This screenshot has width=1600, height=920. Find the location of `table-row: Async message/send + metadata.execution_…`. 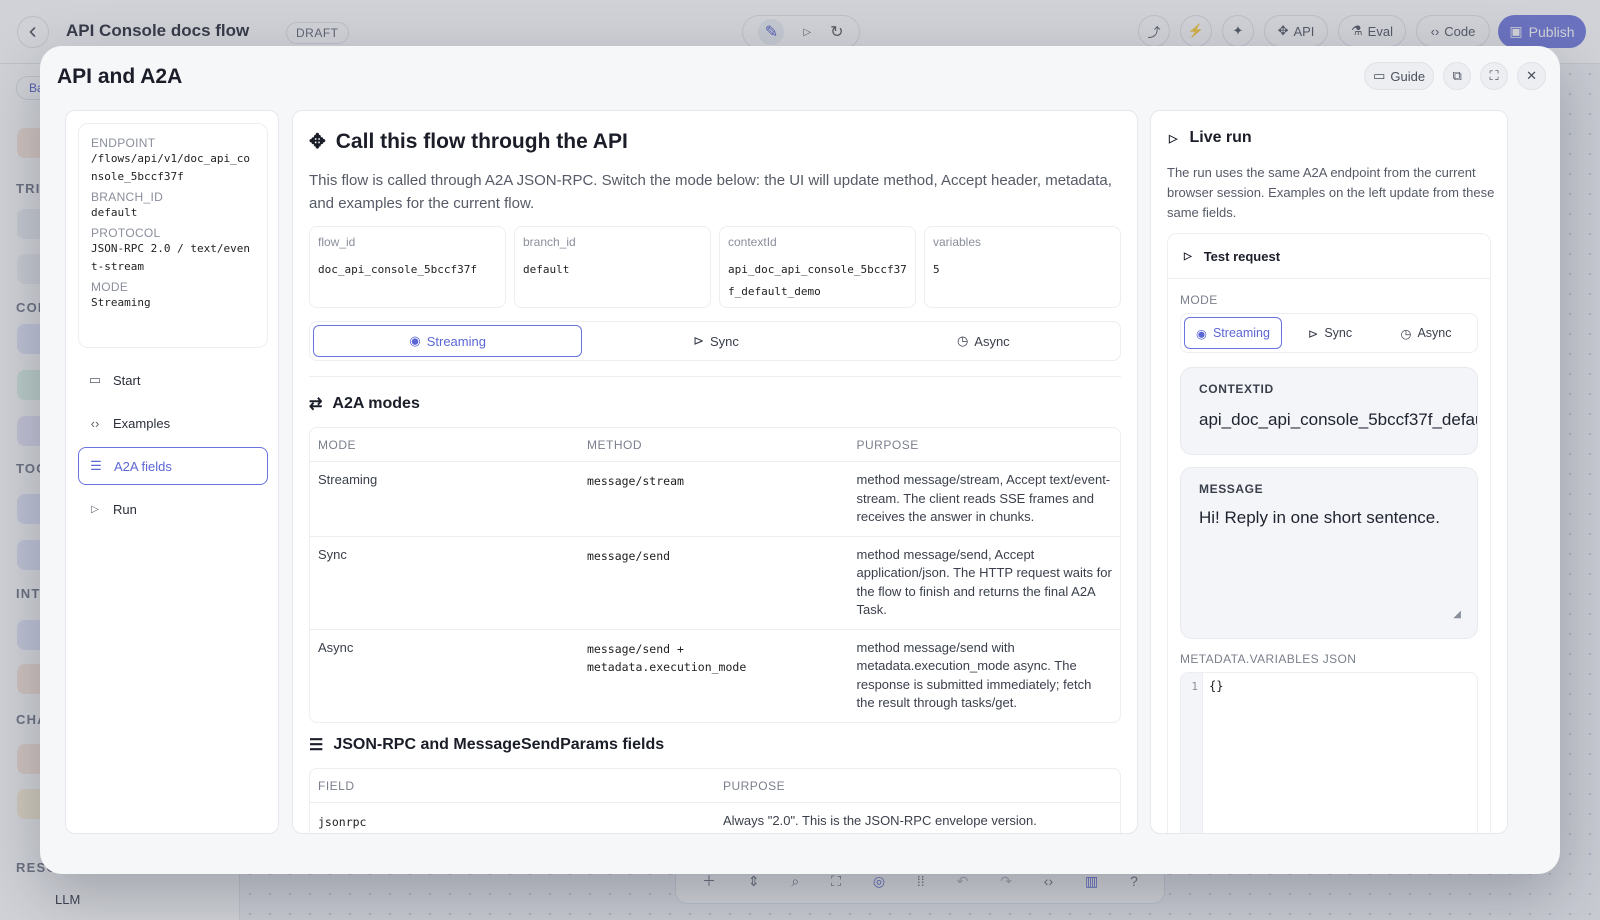

table-row: Async message/send + metadata.execution_… is located at coordinates (715, 676).